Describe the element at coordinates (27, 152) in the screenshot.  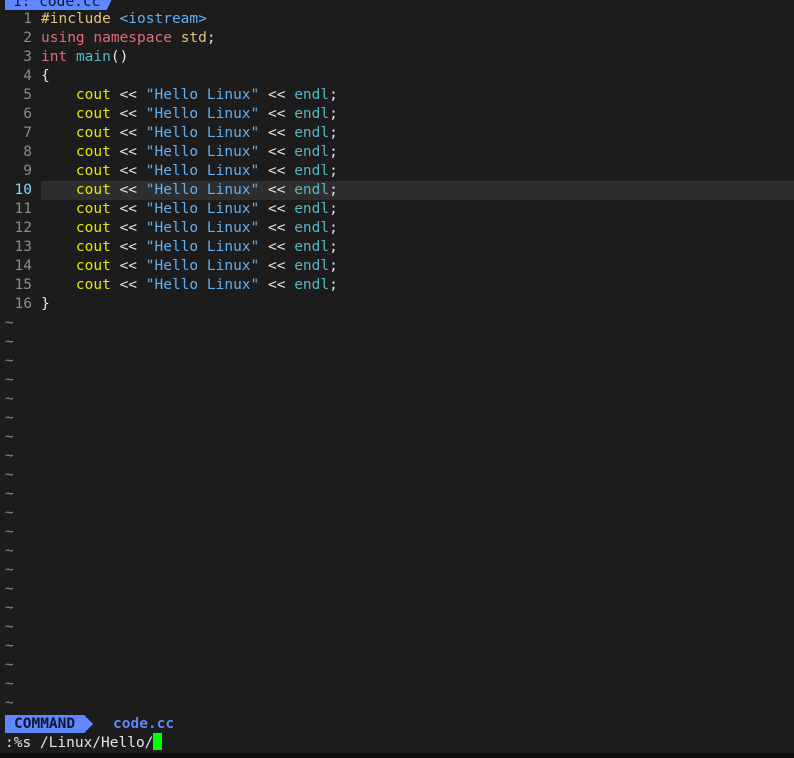
I see `line-number: 8` at that location.